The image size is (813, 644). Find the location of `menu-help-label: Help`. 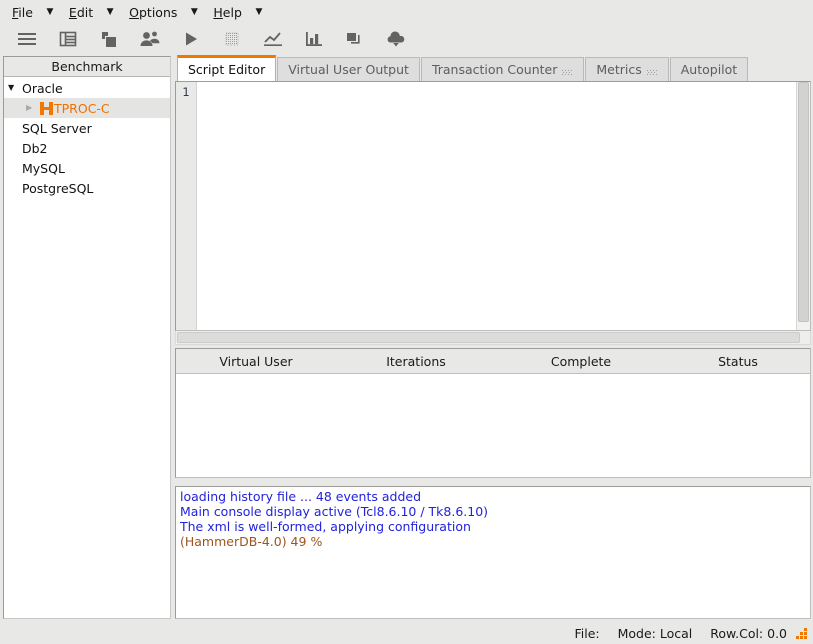

menu-help-label: Help is located at coordinates (227, 12).